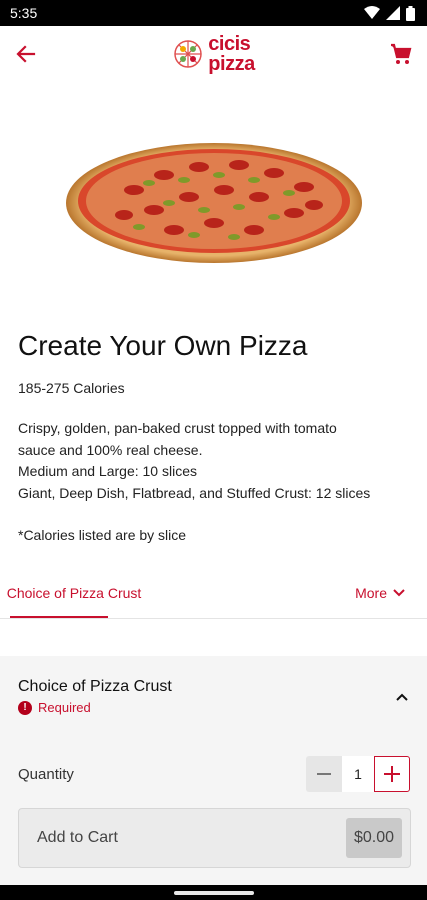 This screenshot has height=900, width=427. I want to click on tab-more: More, so click(380, 593).